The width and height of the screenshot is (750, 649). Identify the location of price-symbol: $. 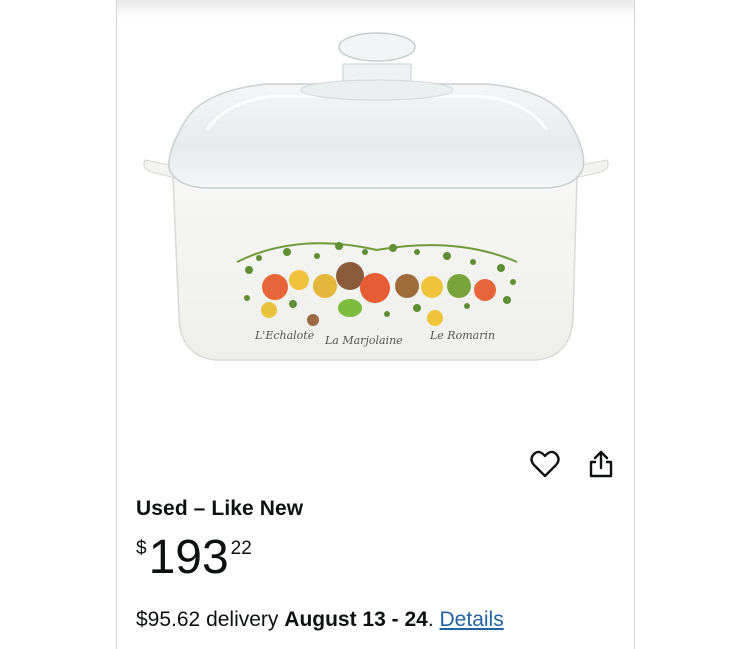
(141, 548).